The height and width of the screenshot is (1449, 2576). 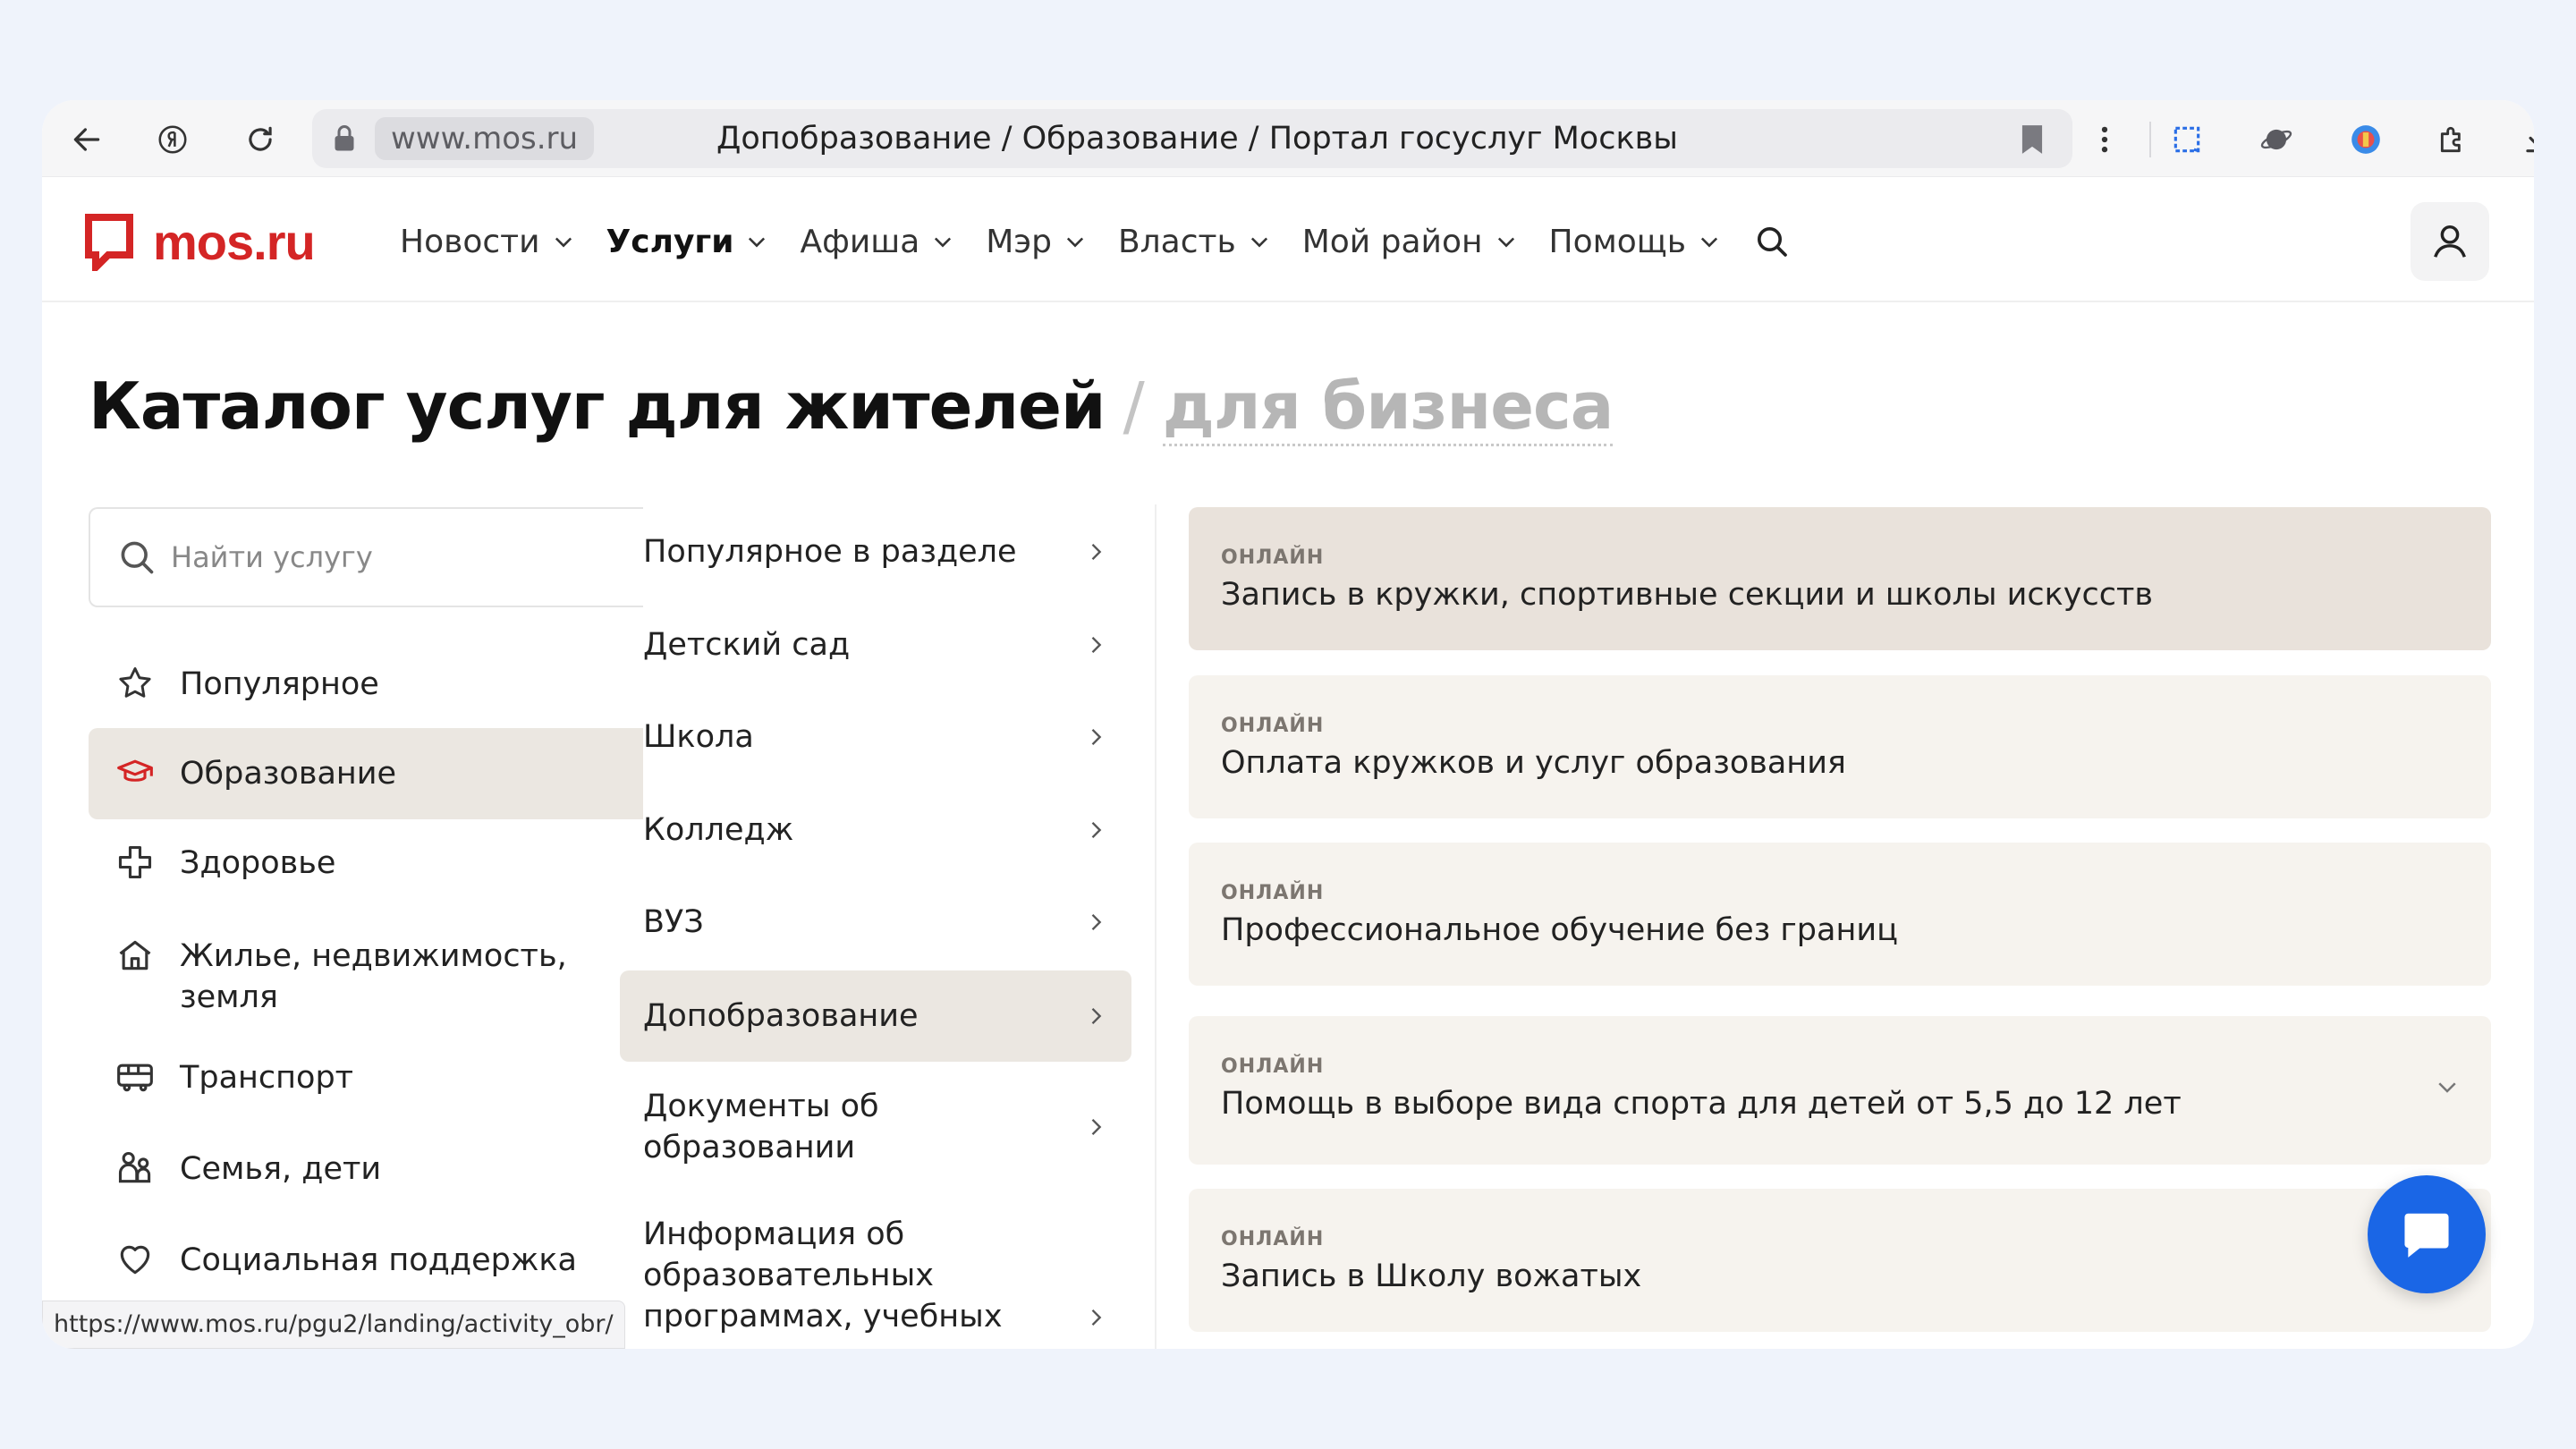 What do you see at coordinates (135, 1077) in the screenshot?
I see `bus-icon` at bounding box center [135, 1077].